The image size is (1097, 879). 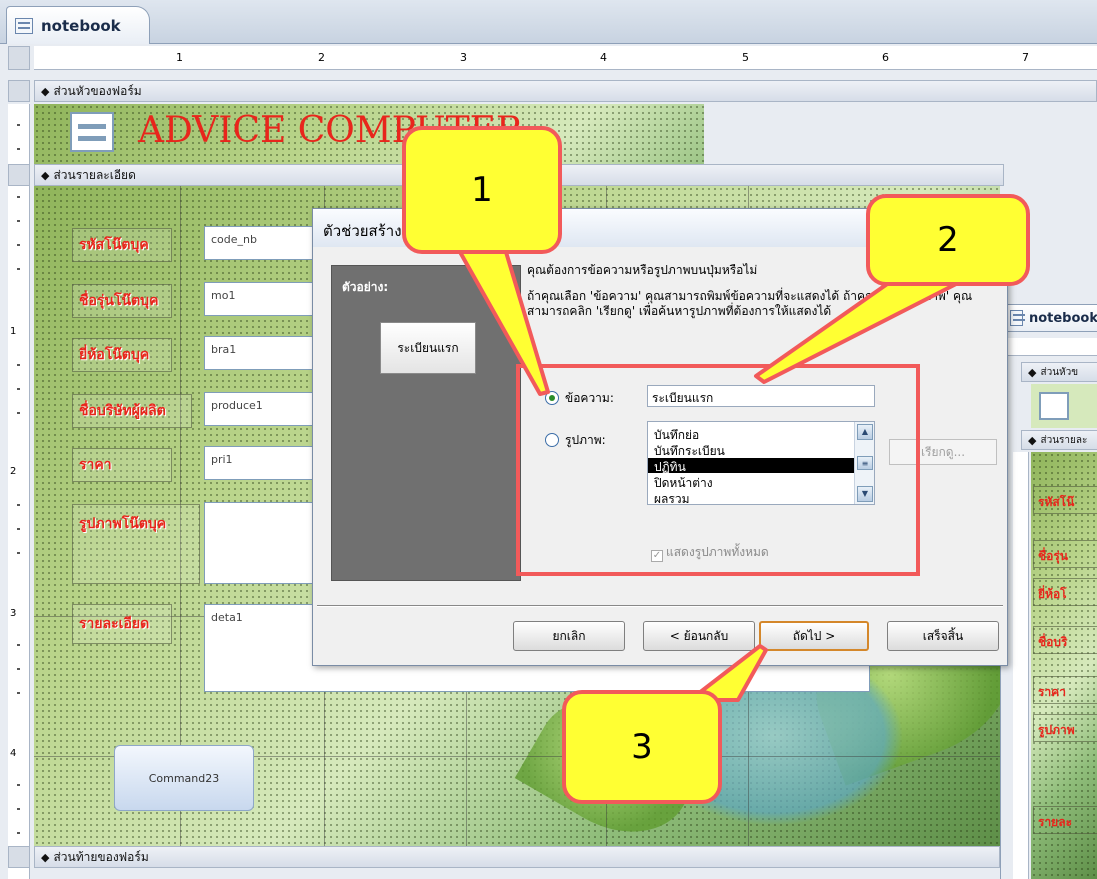 I want to click on callout-1-pointer, so click(x=504, y=323).